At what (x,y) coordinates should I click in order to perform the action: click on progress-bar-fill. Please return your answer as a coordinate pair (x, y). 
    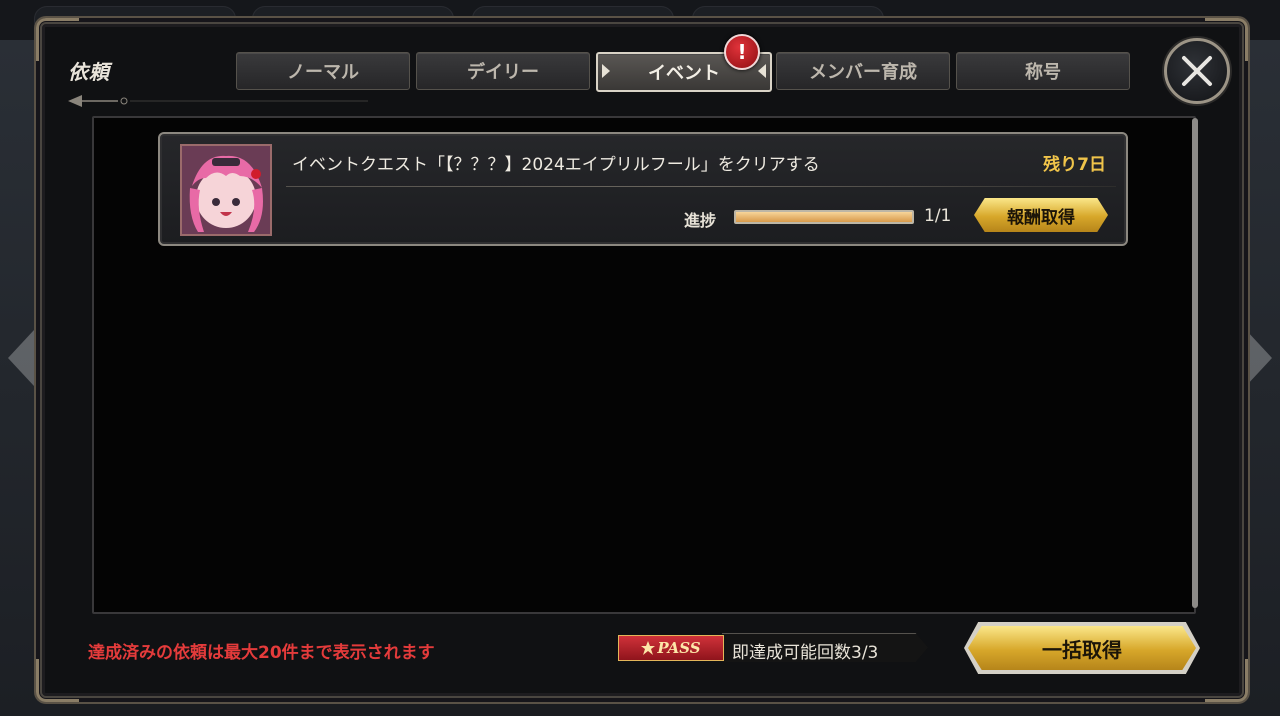
    Looking at the image, I should click on (824, 217).